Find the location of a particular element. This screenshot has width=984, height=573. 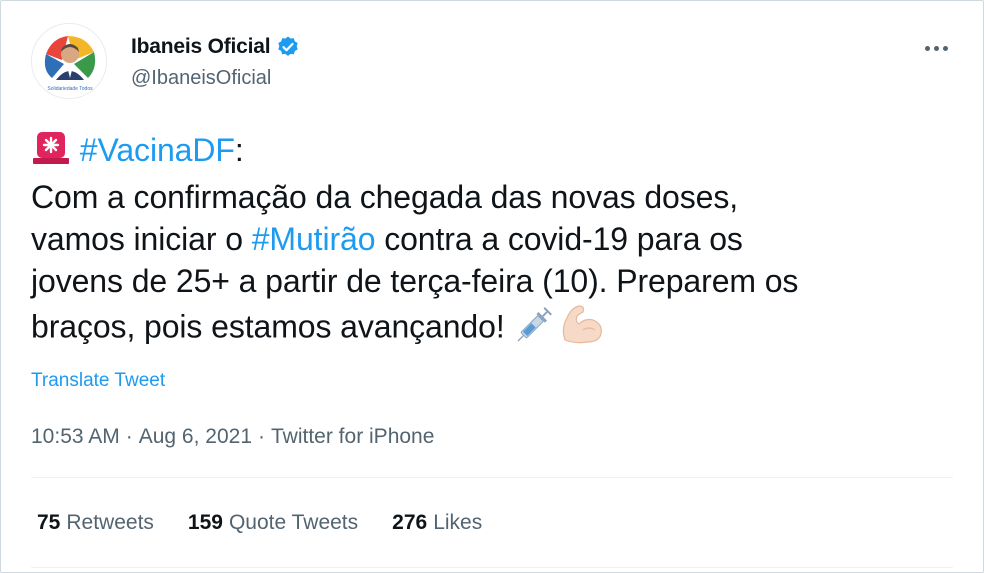

hashtag-mutirao: #Mutirão is located at coordinates (314, 239).